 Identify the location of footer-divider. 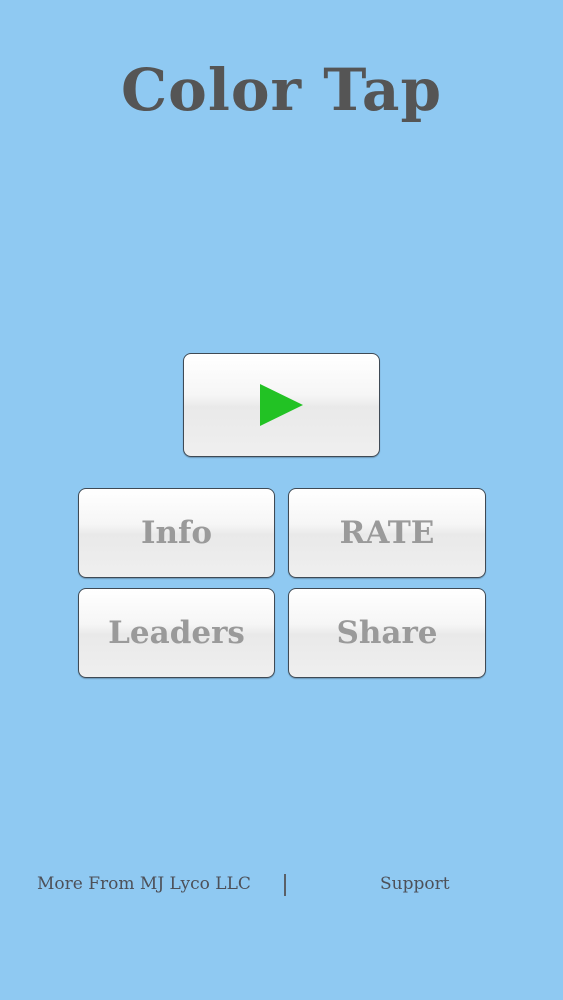
(285, 885).